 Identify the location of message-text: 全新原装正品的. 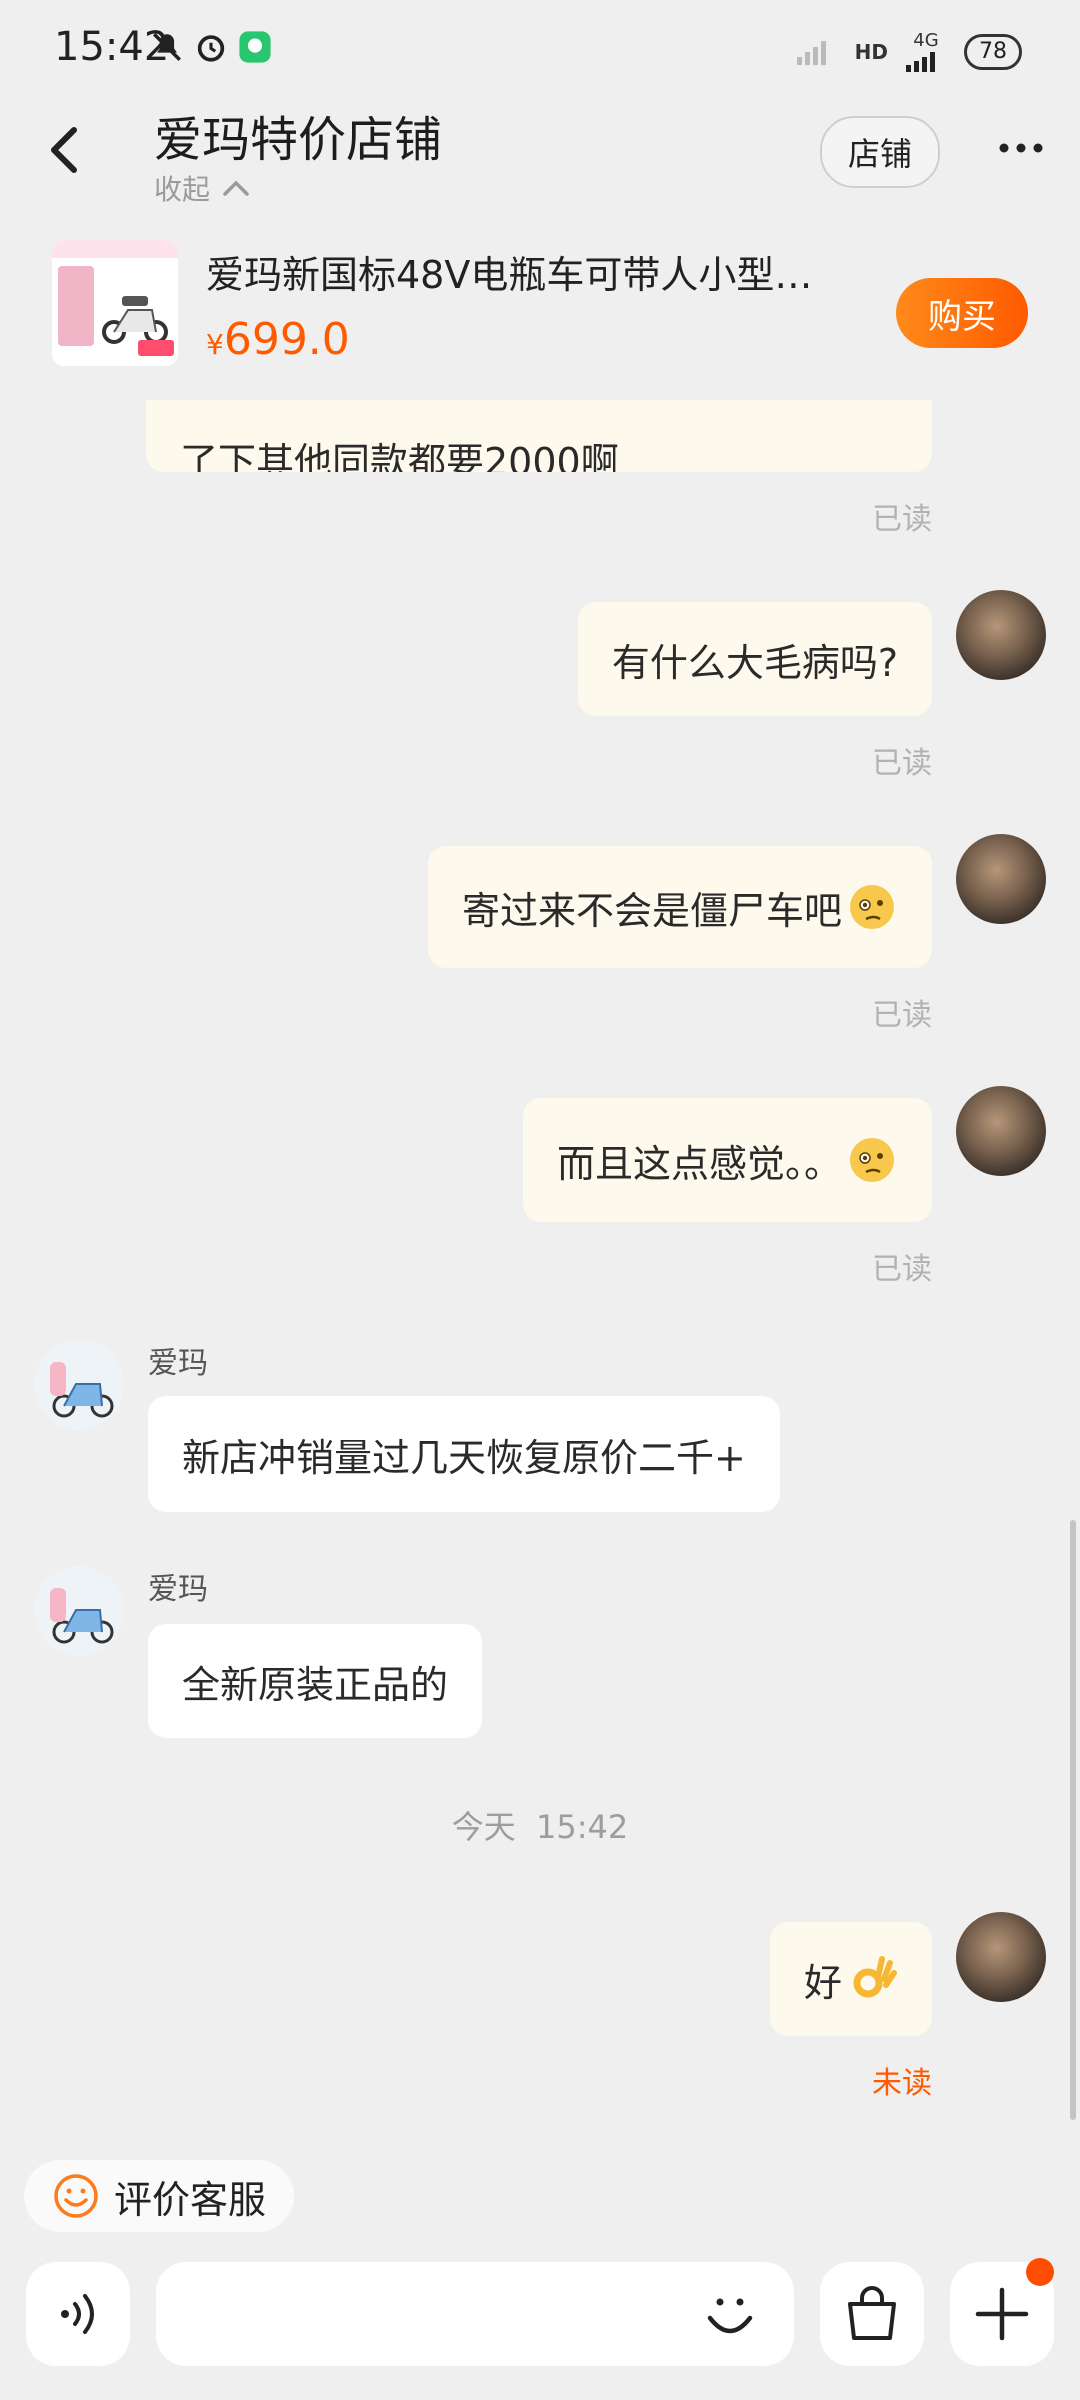
(315, 1684).